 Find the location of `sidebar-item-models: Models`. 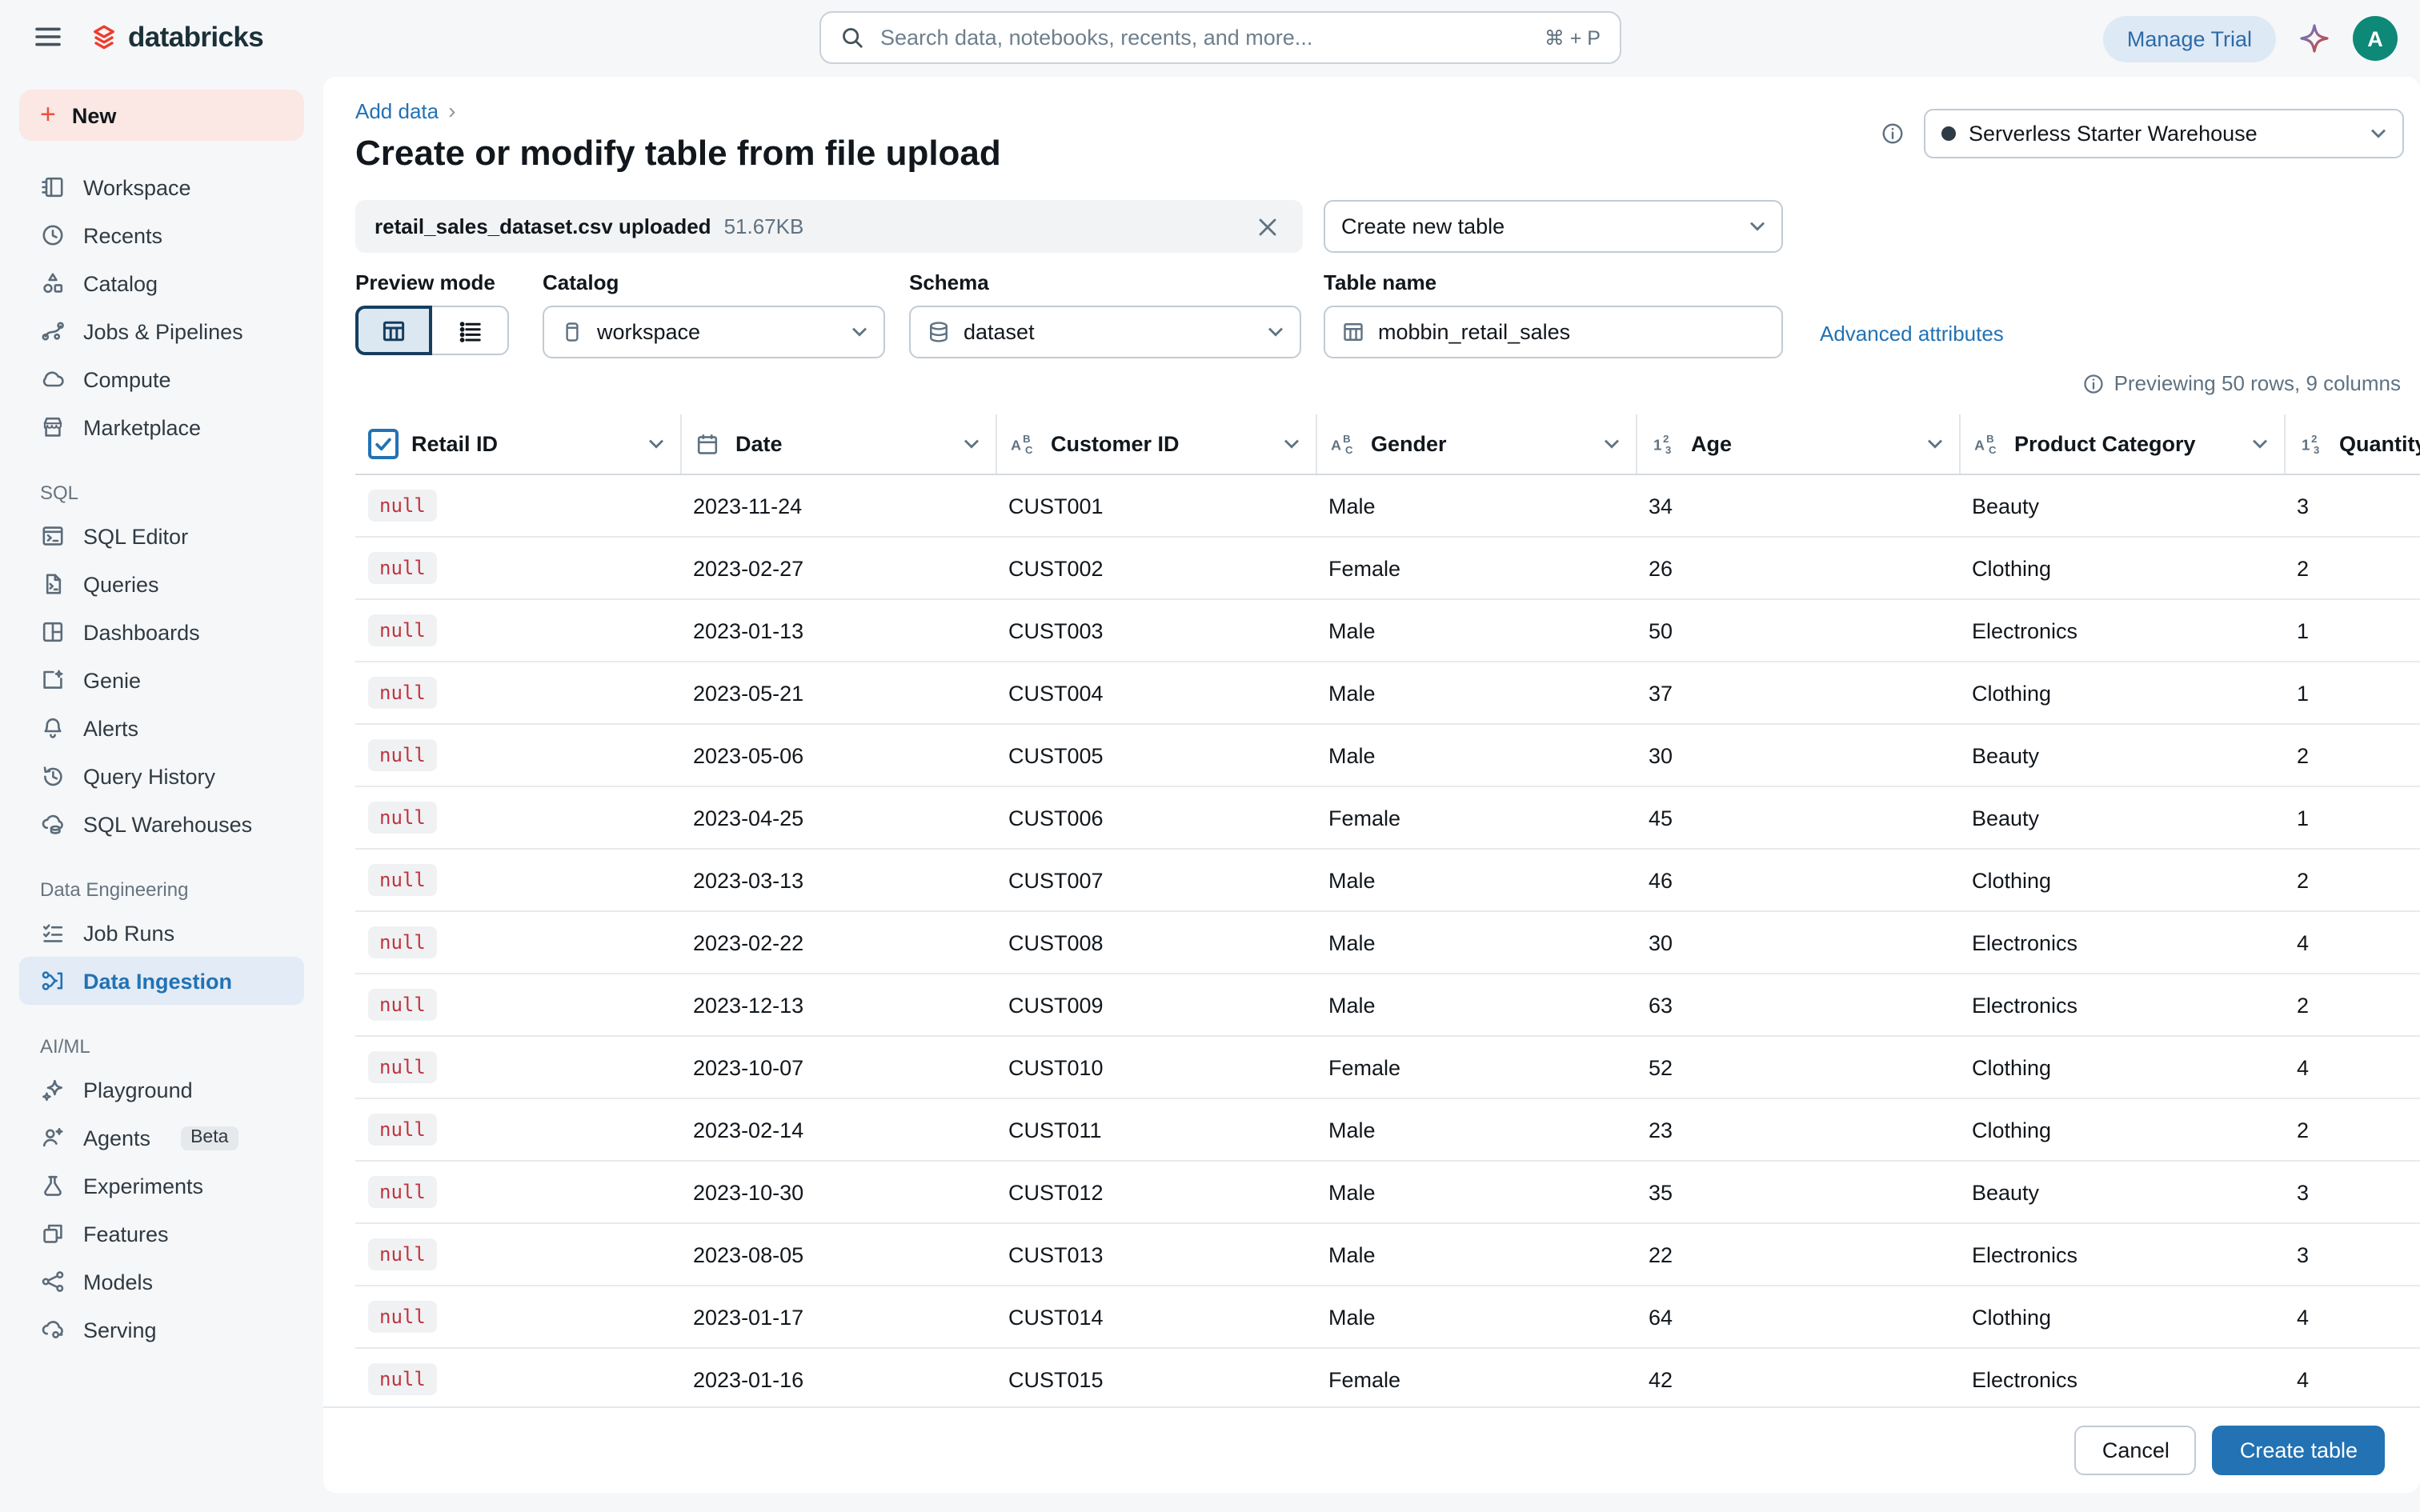

sidebar-item-models: Models is located at coordinates (161, 1282).